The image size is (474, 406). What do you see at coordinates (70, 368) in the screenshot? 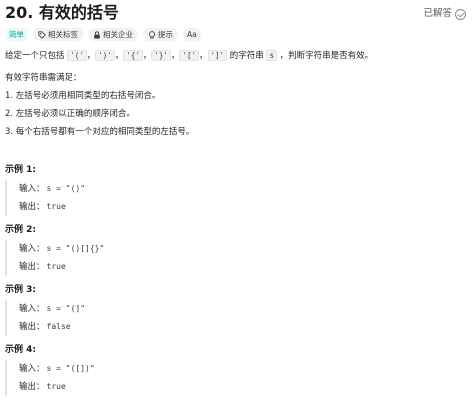
I see `input-value: s = "([])"` at bounding box center [70, 368].